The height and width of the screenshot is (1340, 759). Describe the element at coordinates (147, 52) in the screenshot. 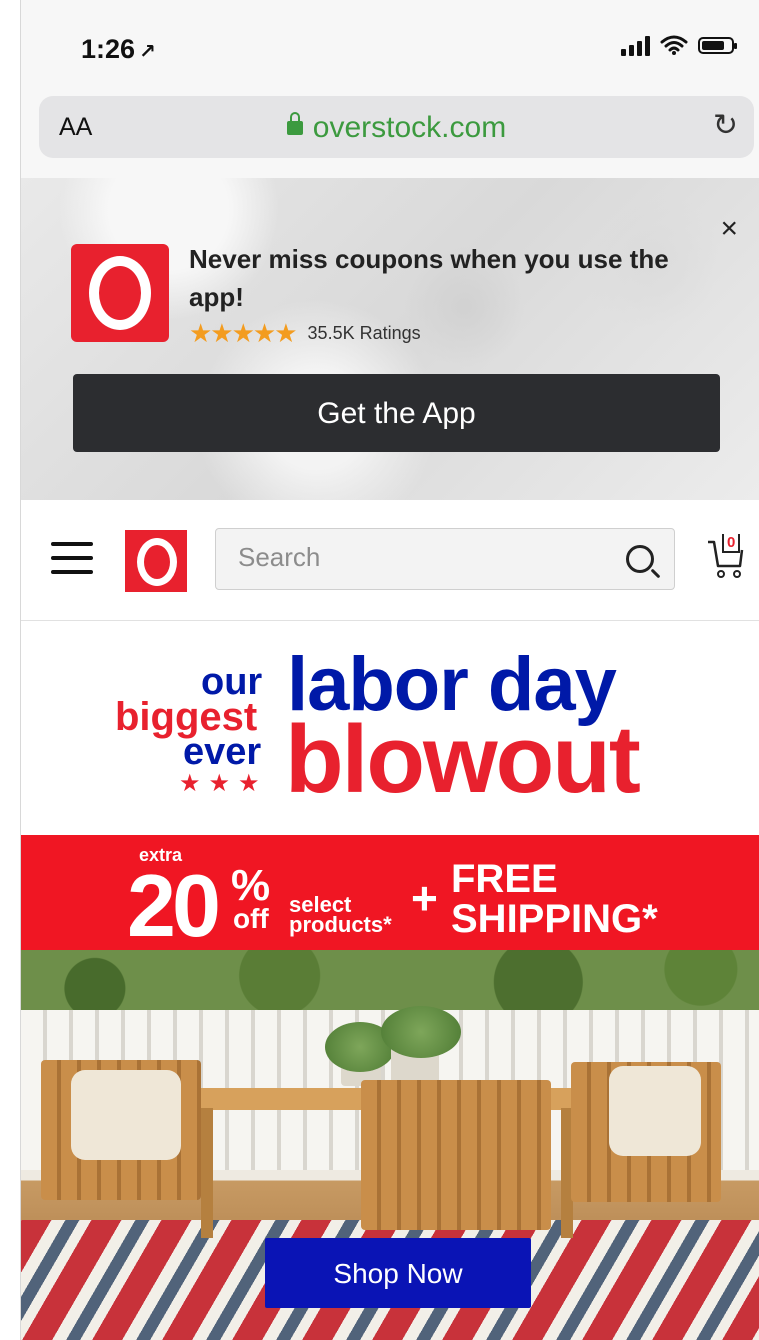

I see `location-arrow-icon: ↗` at that location.